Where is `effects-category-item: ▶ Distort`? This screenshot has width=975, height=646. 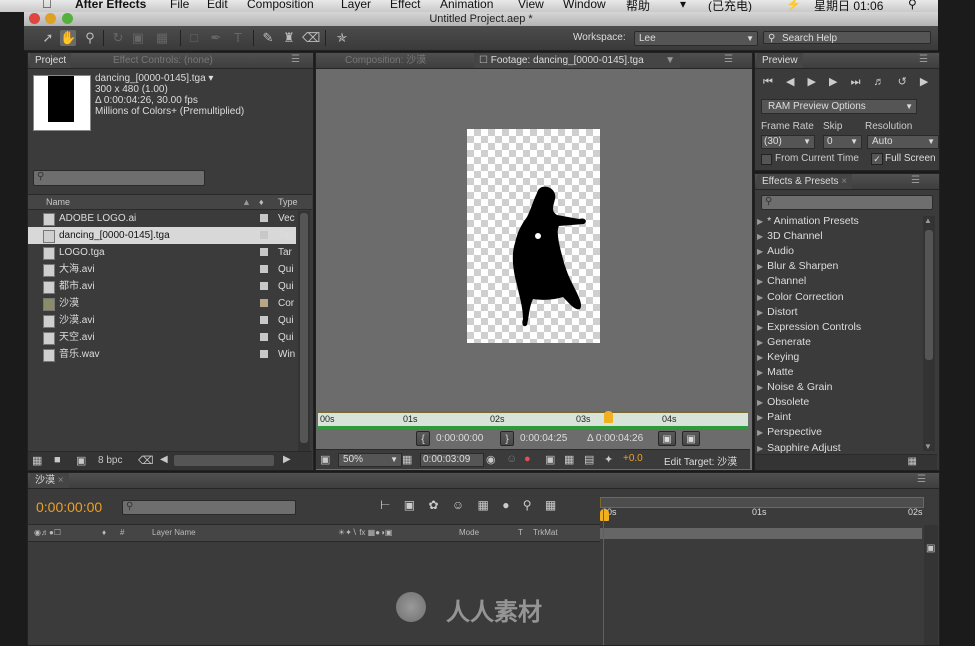 effects-category-item: ▶ Distort is located at coordinates (838, 312).